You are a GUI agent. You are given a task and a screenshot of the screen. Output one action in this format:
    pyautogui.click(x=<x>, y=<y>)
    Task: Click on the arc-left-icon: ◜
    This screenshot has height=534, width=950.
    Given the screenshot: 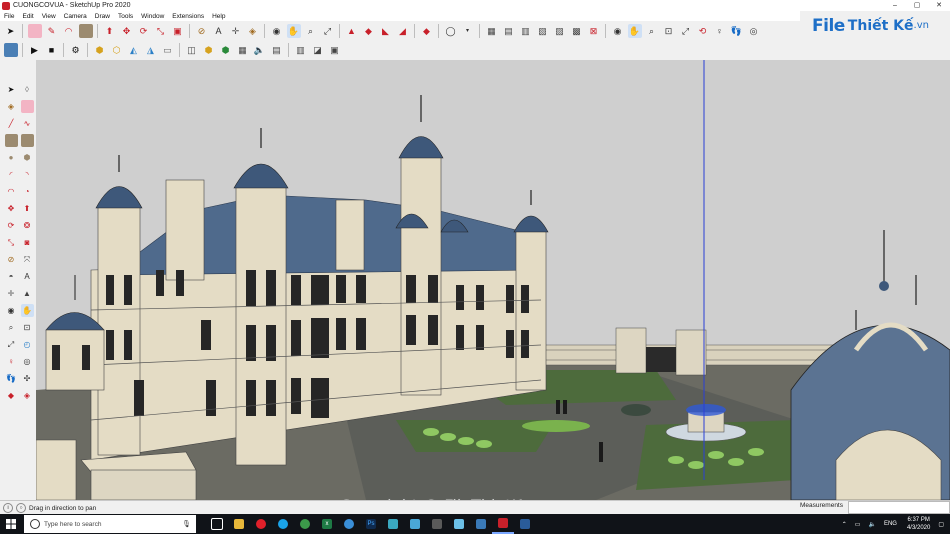 What is the action you would take?
    pyautogui.click(x=11, y=174)
    